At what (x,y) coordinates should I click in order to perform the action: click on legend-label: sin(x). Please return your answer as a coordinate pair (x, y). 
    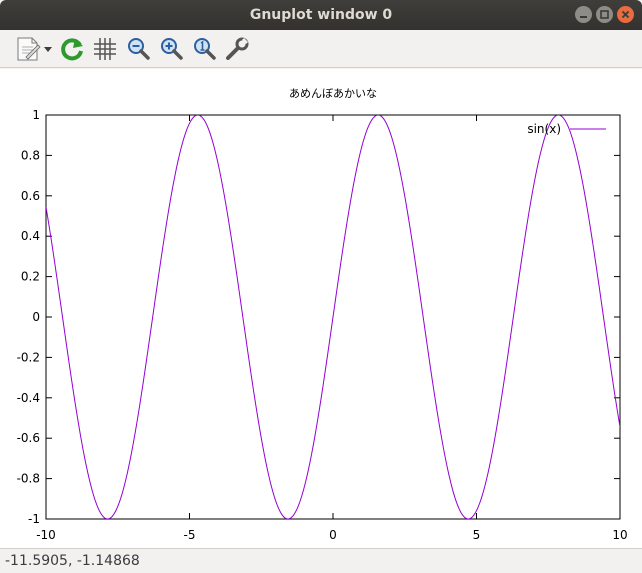
    Looking at the image, I should click on (544, 129).